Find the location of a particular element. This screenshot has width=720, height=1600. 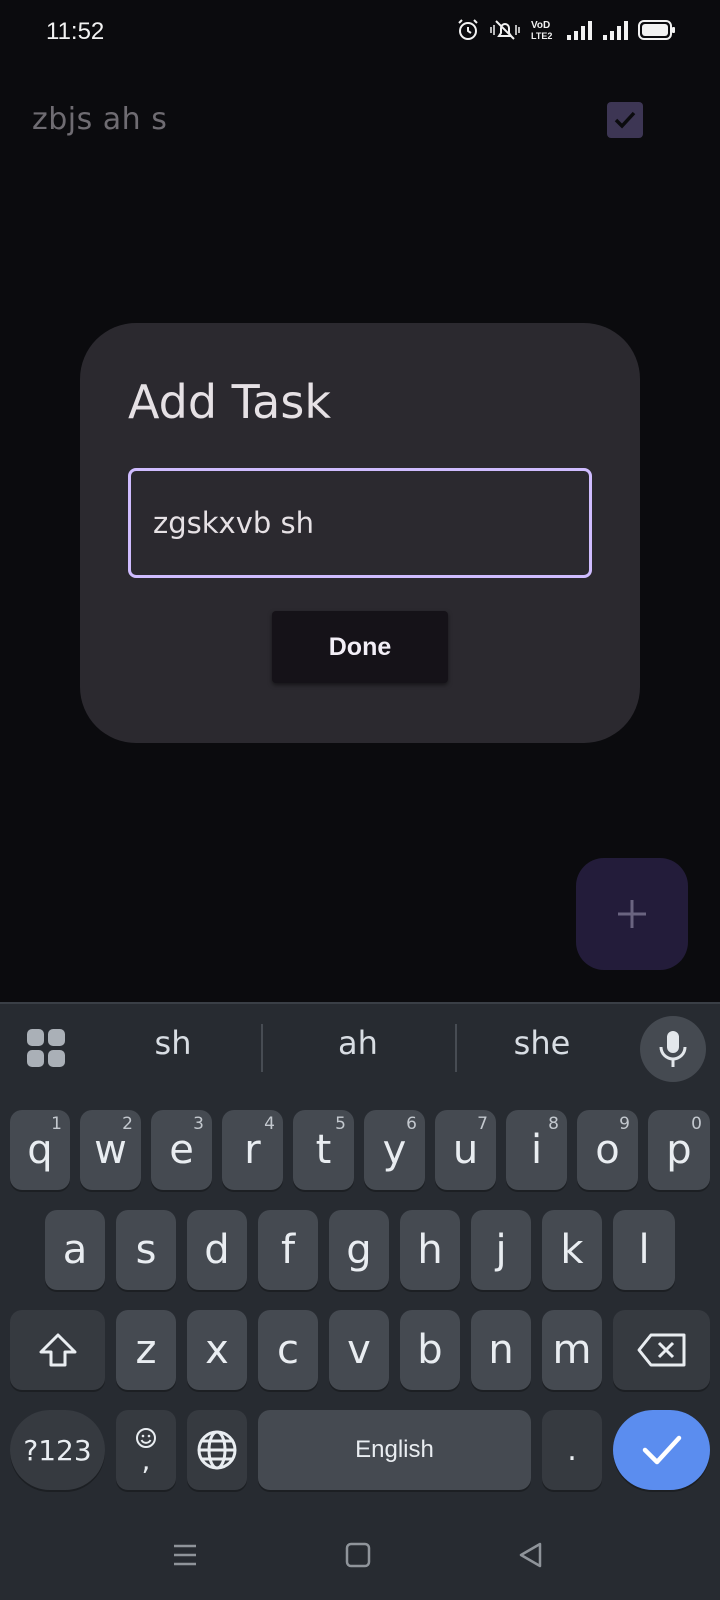

shift-key is located at coordinates (57, 1350).